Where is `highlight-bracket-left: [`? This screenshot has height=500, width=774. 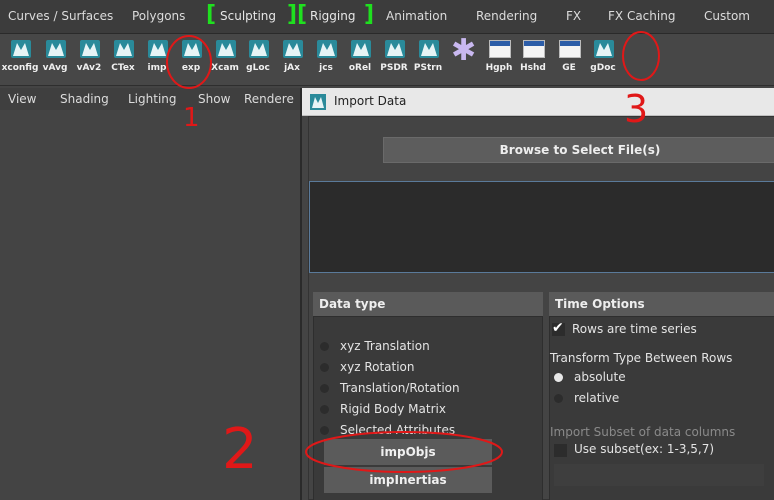 highlight-bracket-left: [ is located at coordinates (211, 14).